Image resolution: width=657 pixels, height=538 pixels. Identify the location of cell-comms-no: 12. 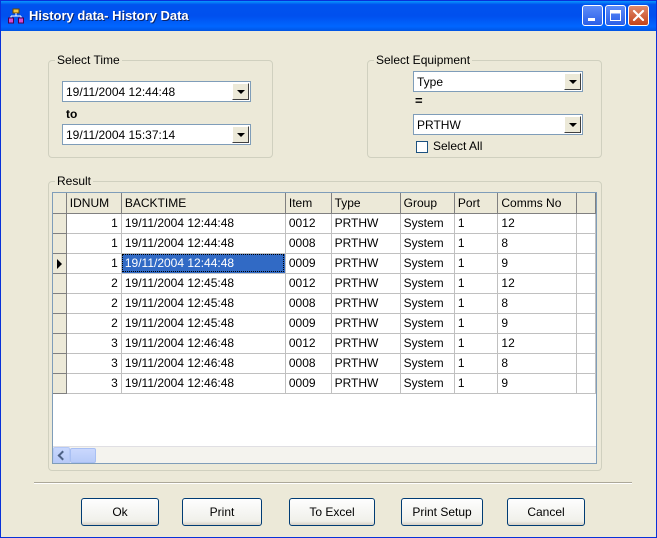
(537, 343).